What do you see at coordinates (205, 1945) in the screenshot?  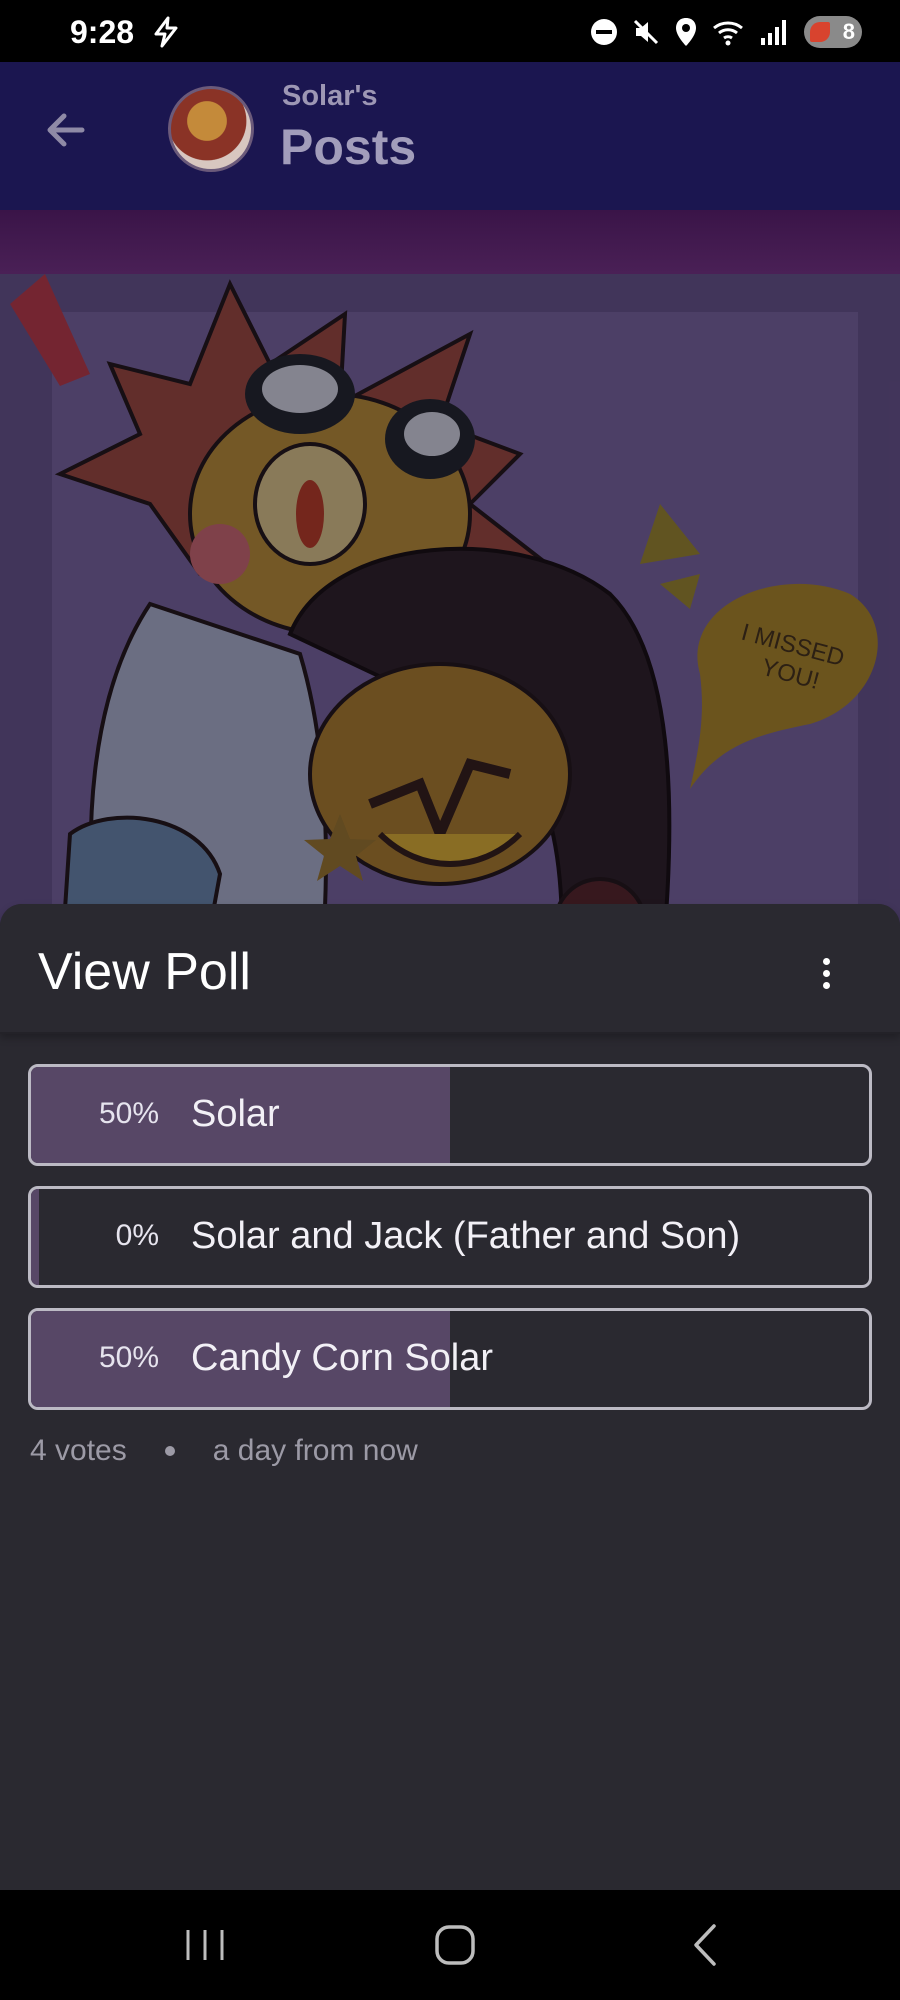 I see `recents-icon` at bounding box center [205, 1945].